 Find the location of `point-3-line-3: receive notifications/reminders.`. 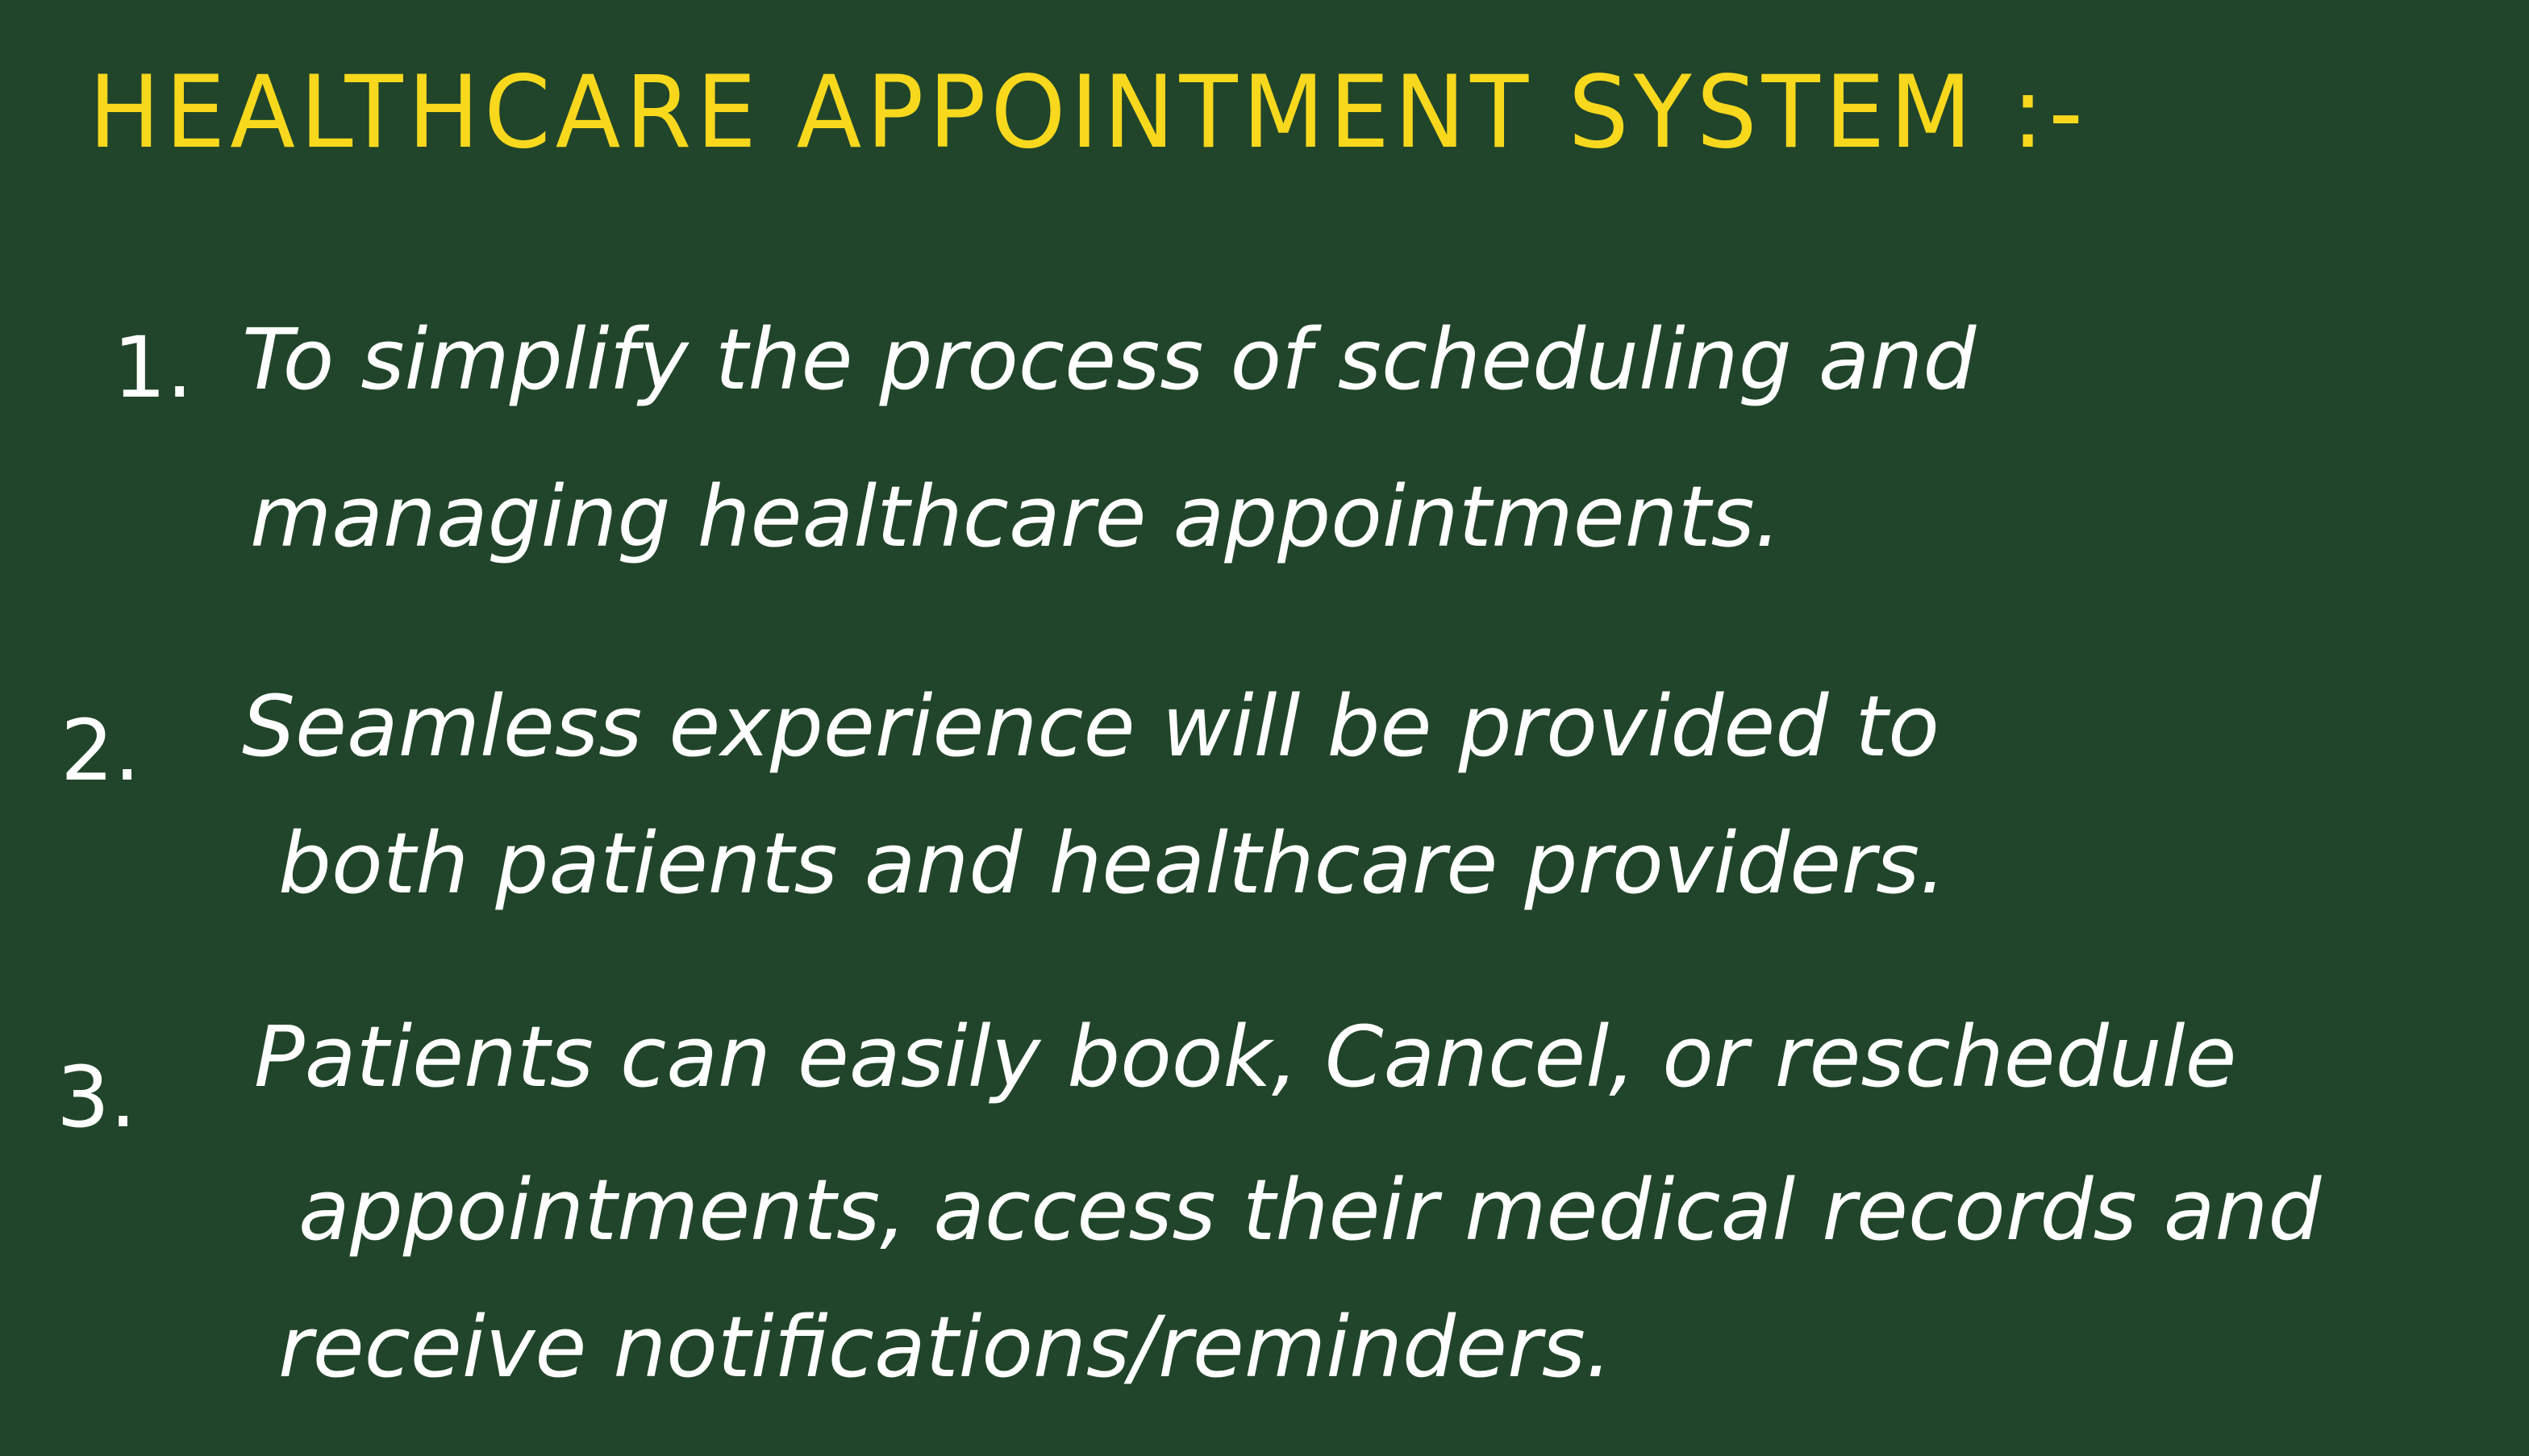

point-3-line-3: receive notifications/reminders. is located at coordinates (945, 1347).